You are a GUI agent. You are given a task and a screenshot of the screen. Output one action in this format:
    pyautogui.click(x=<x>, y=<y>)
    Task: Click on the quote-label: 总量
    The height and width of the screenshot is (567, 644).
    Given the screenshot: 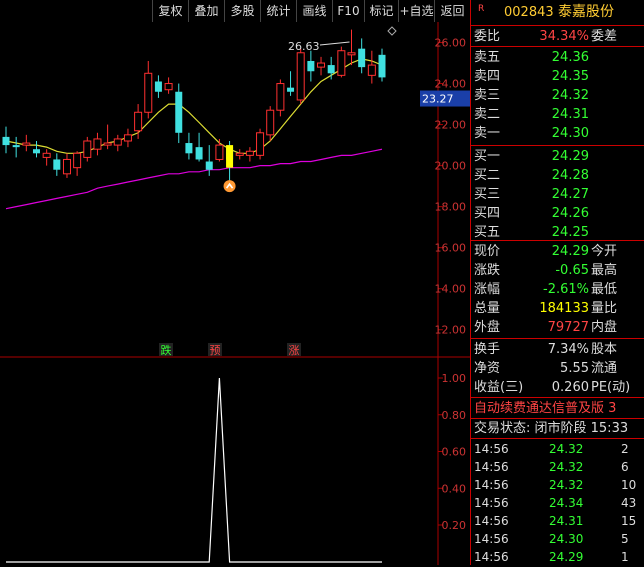 What is the action you would take?
    pyautogui.click(x=487, y=308)
    